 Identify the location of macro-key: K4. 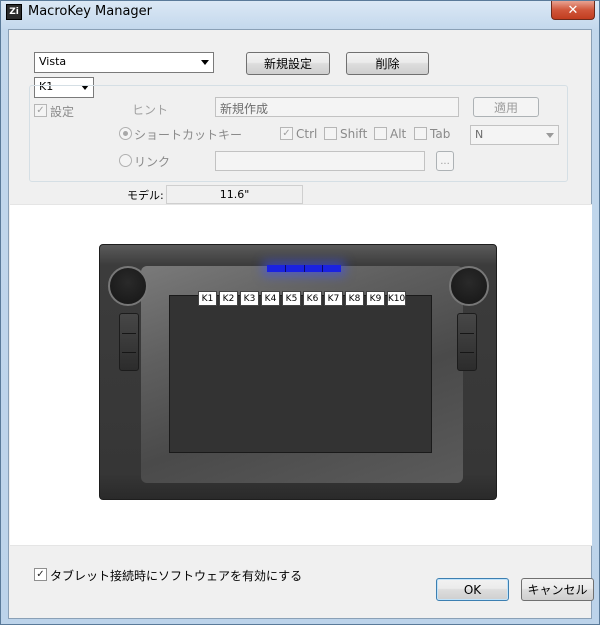
(270, 298).